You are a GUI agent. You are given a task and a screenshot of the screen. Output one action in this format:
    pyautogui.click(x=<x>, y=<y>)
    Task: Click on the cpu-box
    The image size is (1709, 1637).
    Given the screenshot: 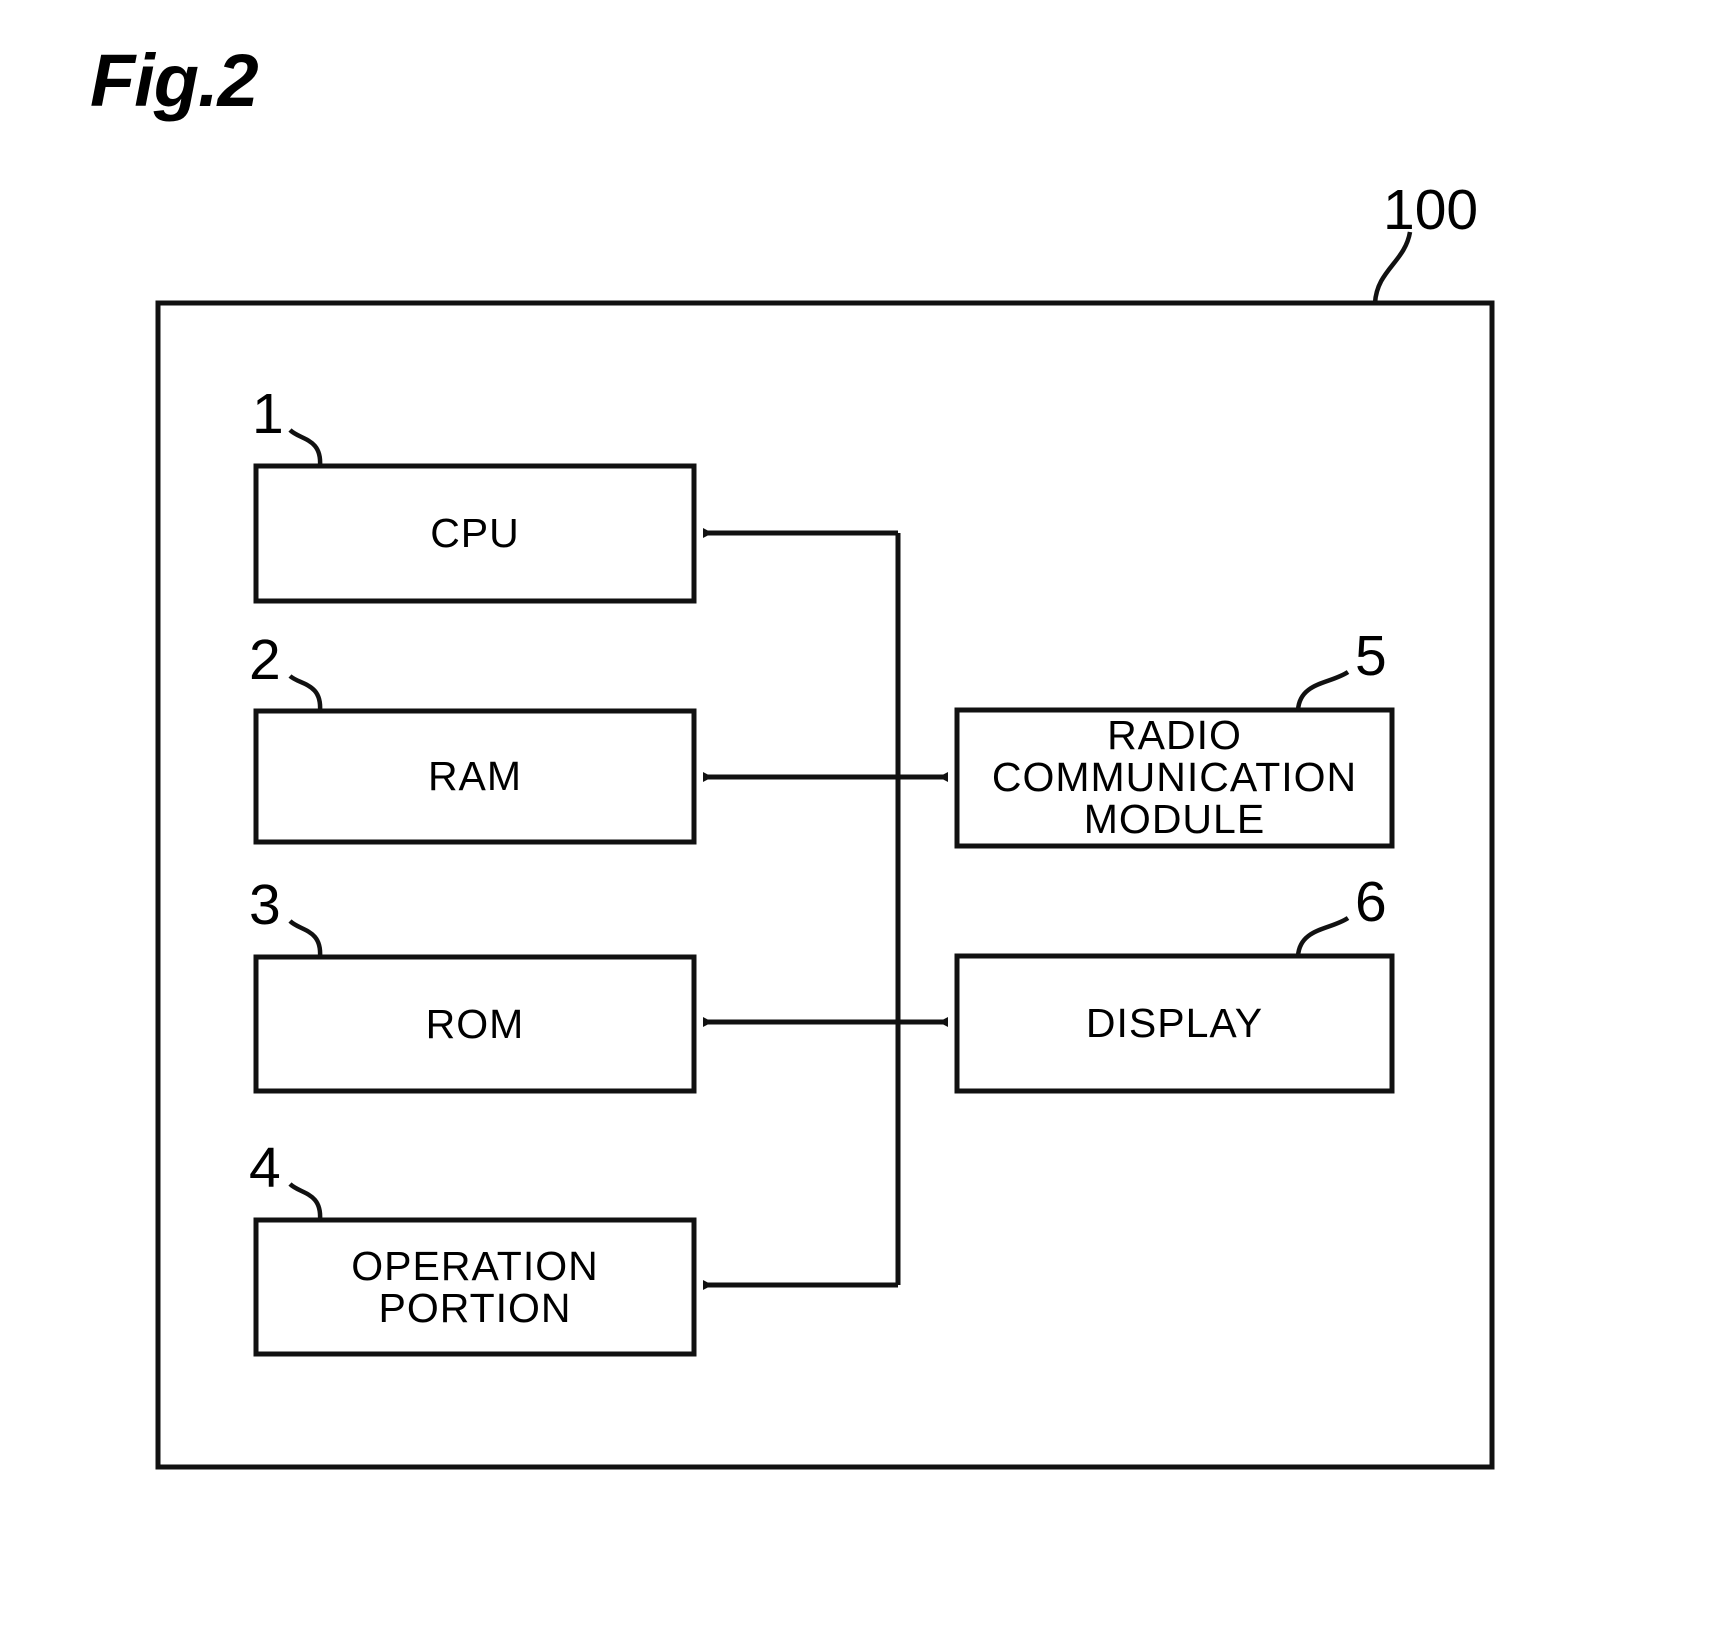 What is the action you would take?
    pyautogui.click(x=475, y=533)
    